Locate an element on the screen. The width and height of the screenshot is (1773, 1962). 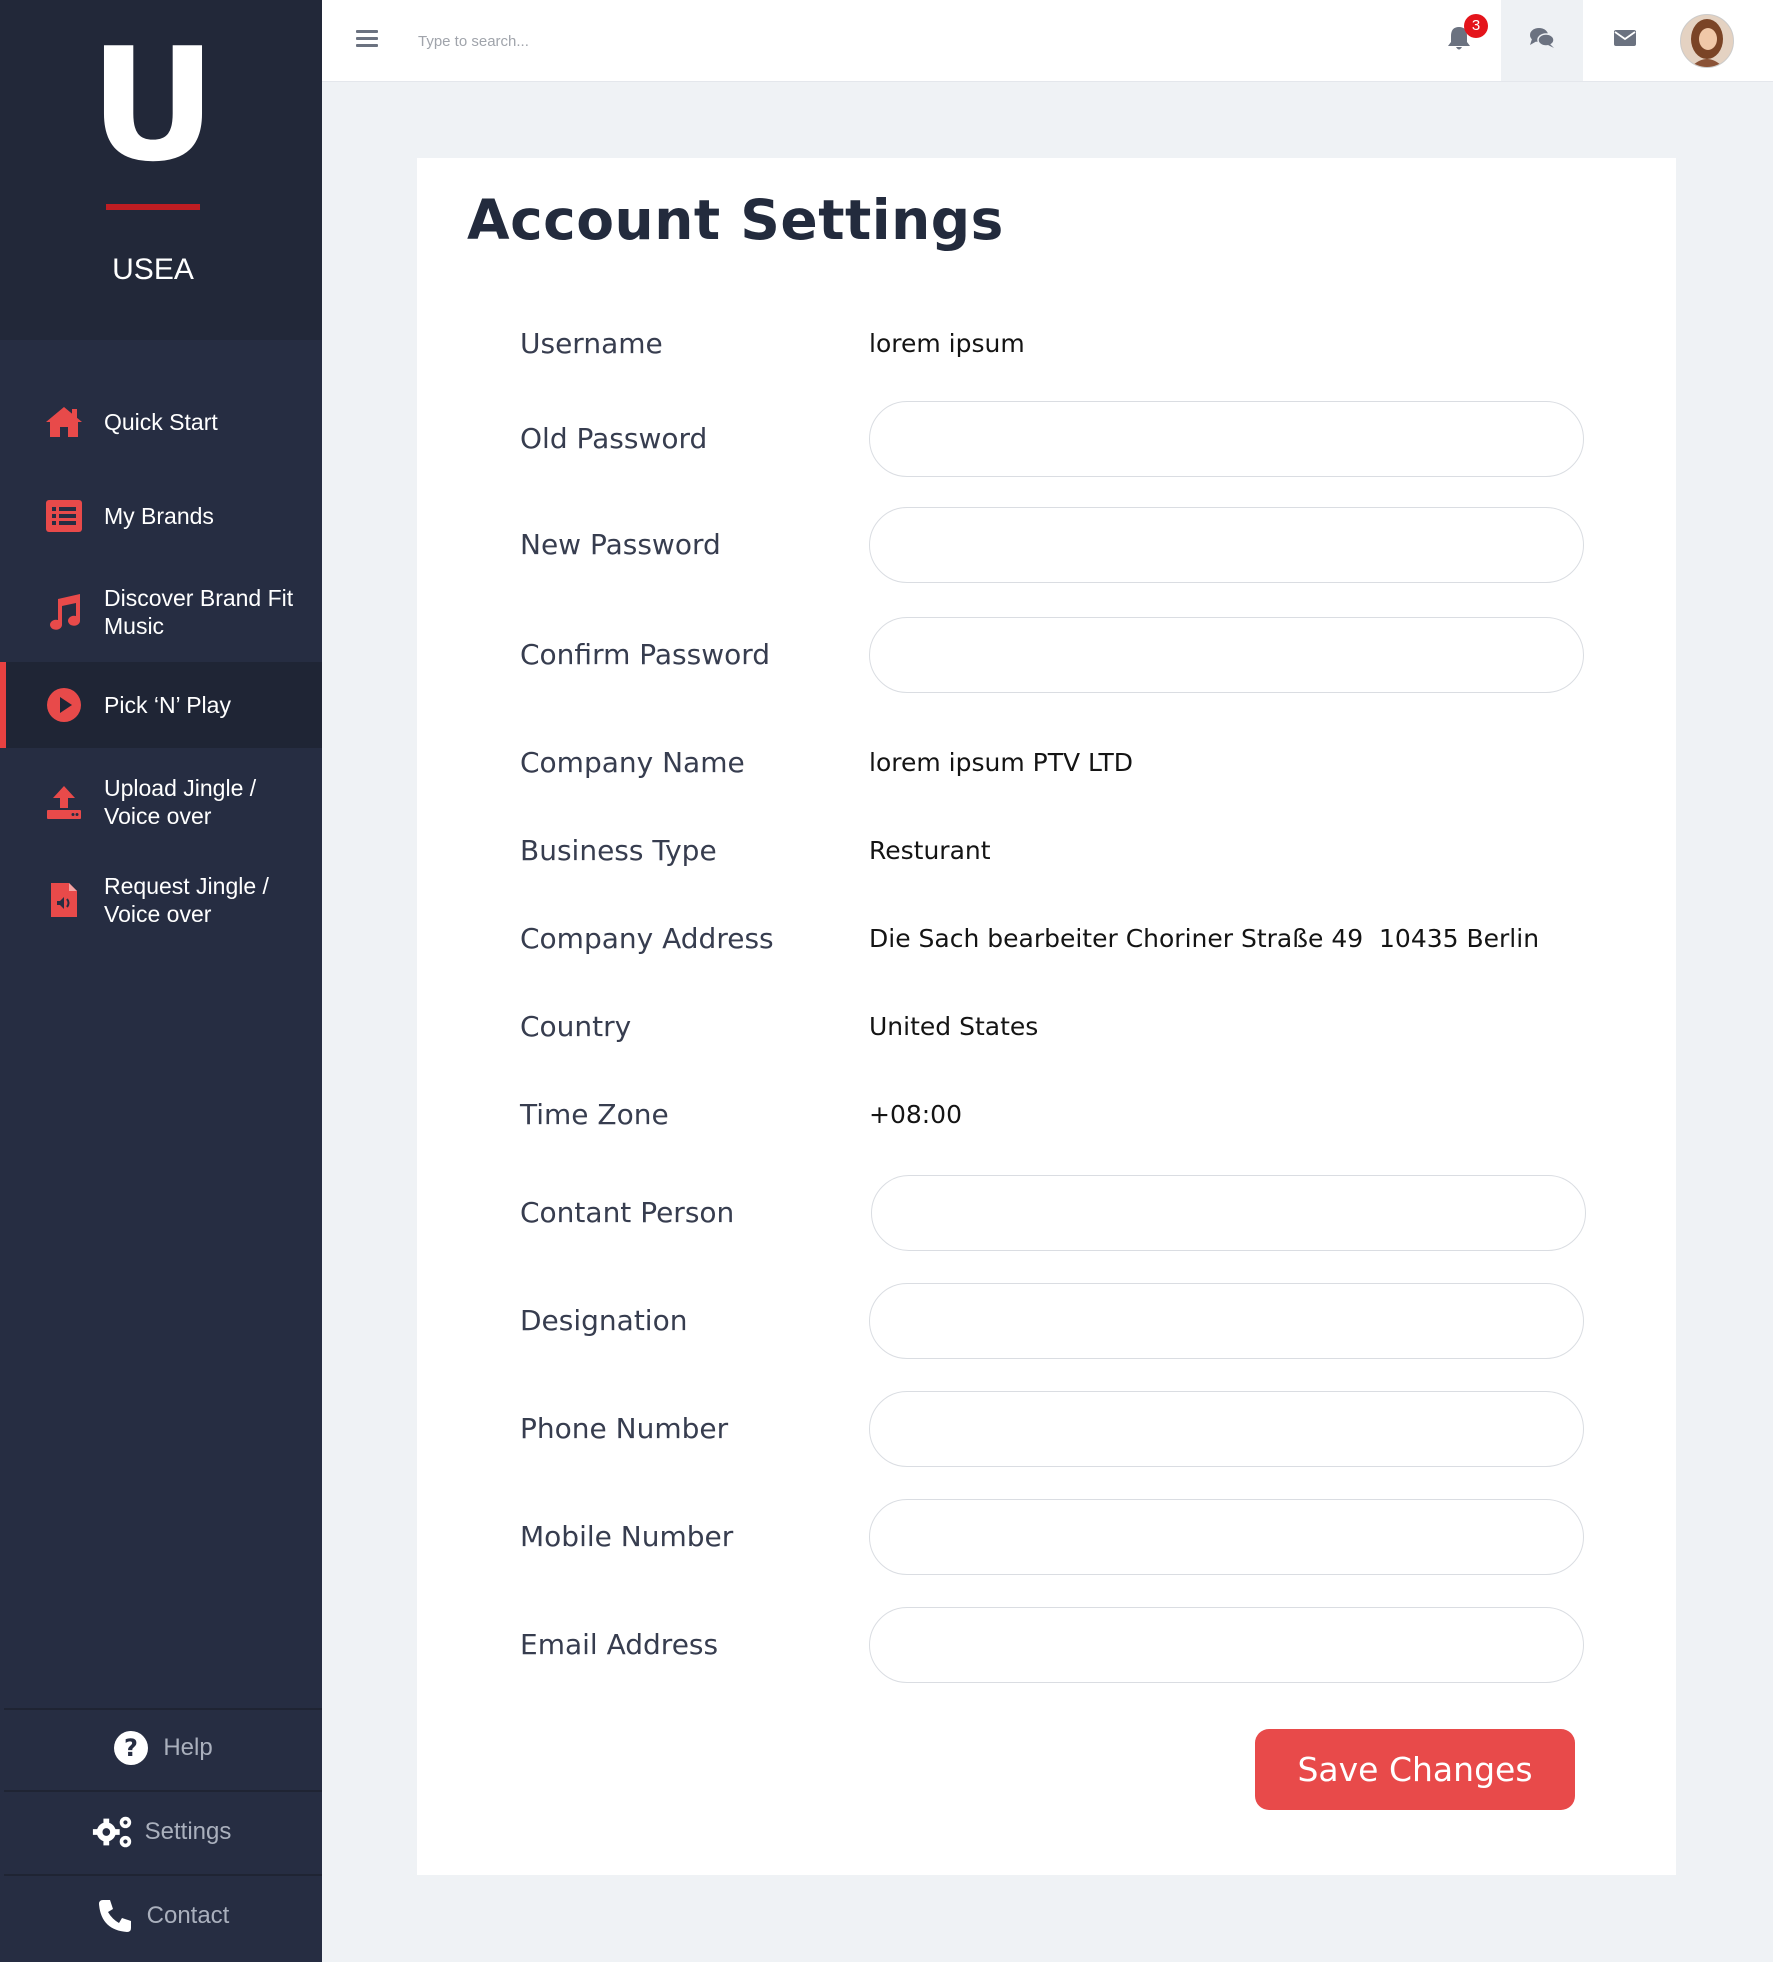
phone-number-row: Phone Number is located at coordinates (1046, 1429).